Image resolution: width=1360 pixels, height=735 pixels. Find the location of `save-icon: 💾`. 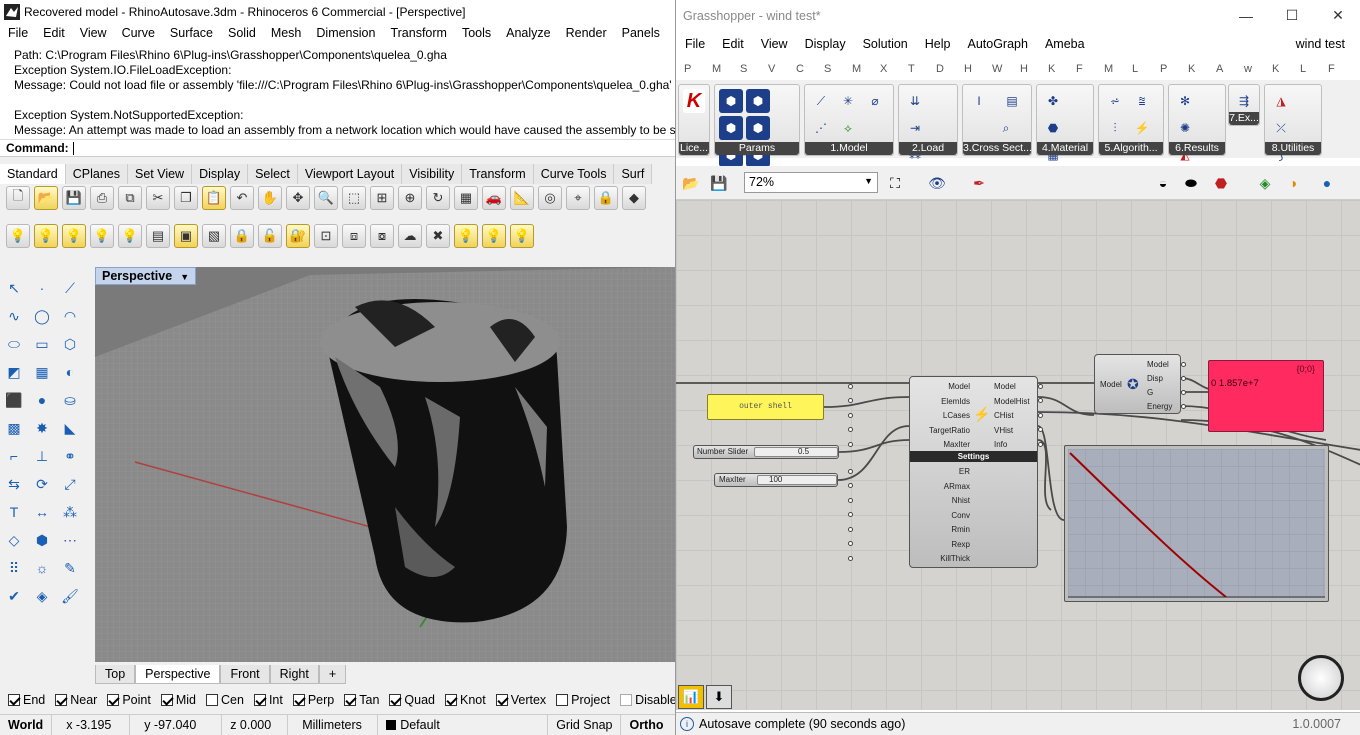

save-icon: 💾 is located at coordinates (74, 198).